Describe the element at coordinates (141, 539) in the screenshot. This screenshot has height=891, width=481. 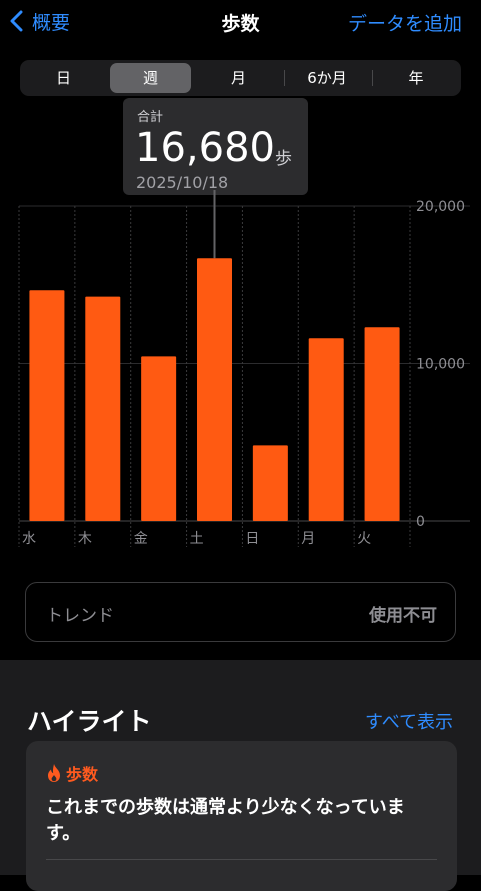
I see `x-tick-label: 金` at that location.